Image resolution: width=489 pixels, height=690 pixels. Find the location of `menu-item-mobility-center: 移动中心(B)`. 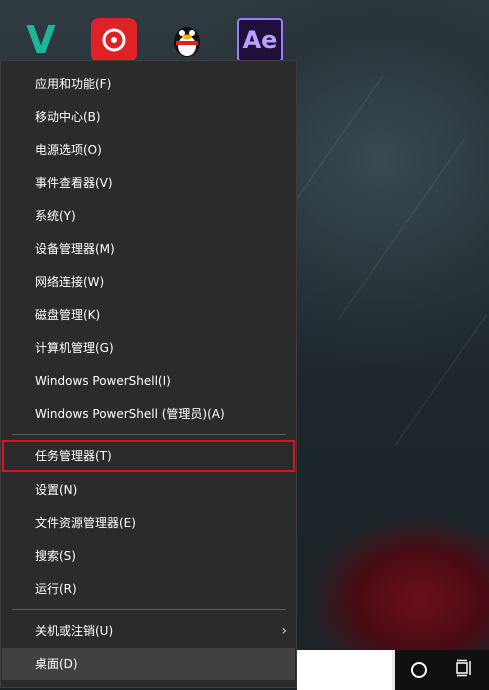

menu-item-mobility-center: 移动中心(B) is located at coordinates (148, 117).